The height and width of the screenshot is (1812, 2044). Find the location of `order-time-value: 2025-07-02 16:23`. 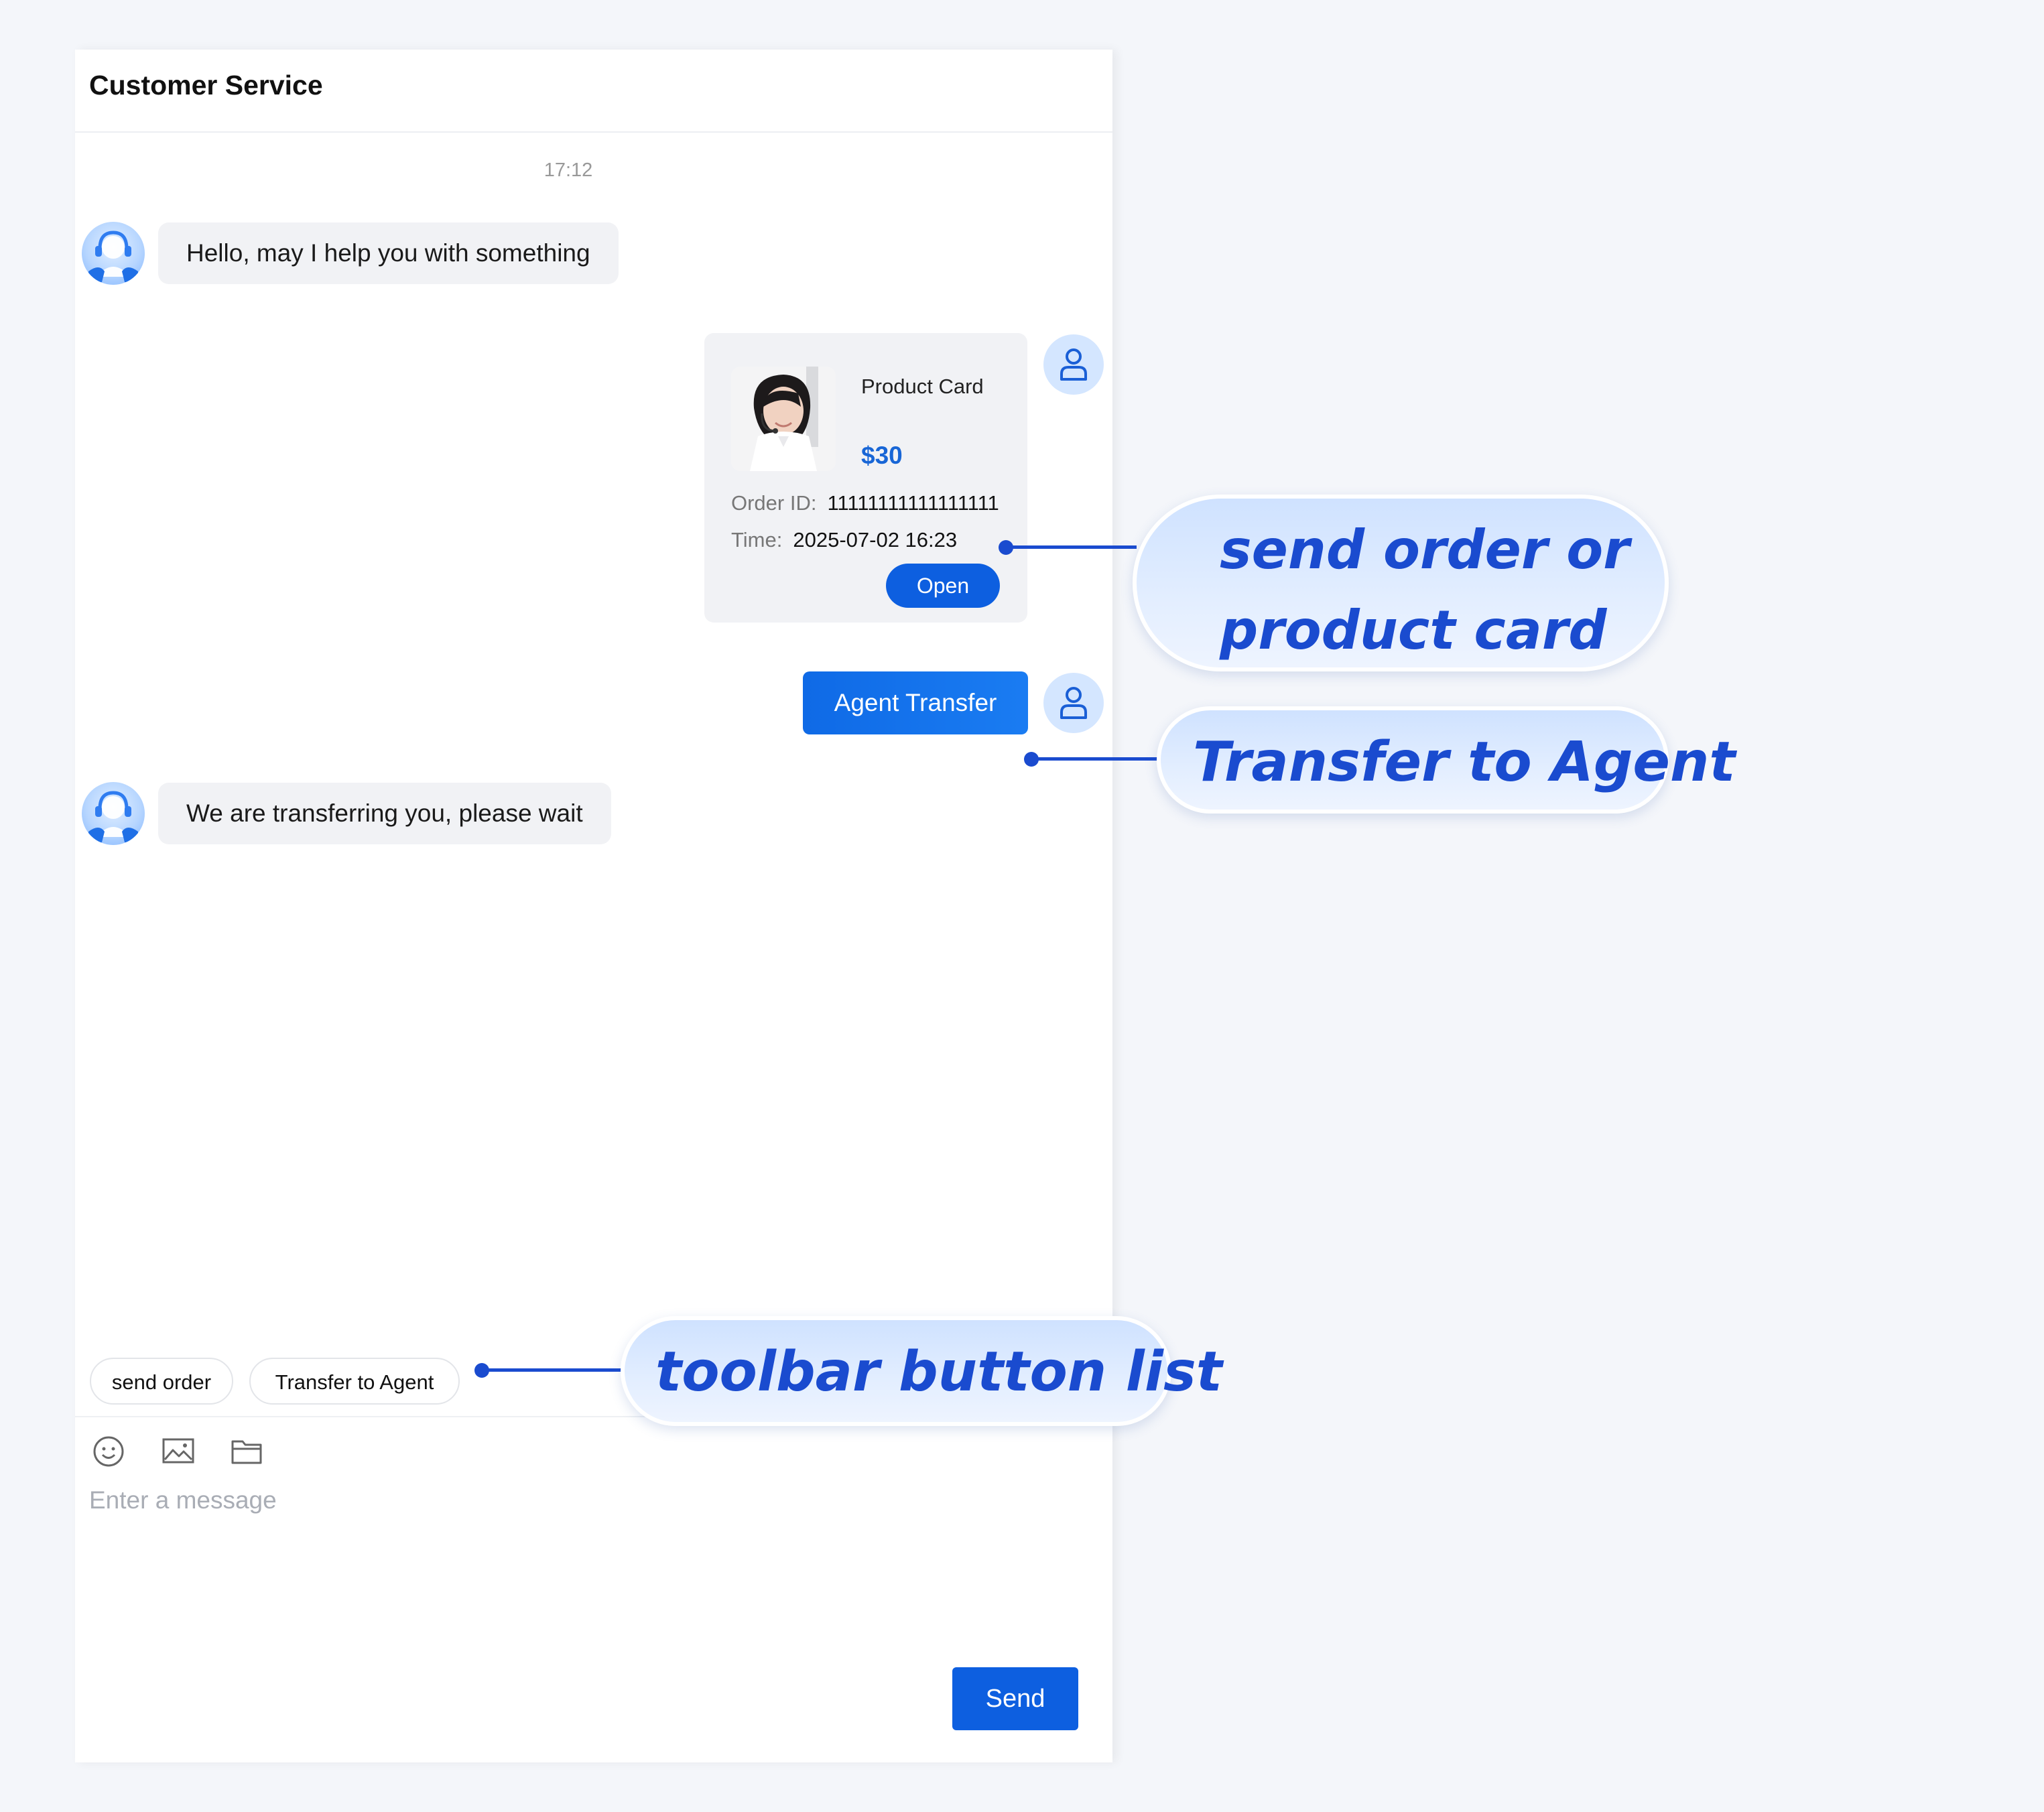

order-time-value: 2025-07-02 16:23 is located at coordinates (875, 540).